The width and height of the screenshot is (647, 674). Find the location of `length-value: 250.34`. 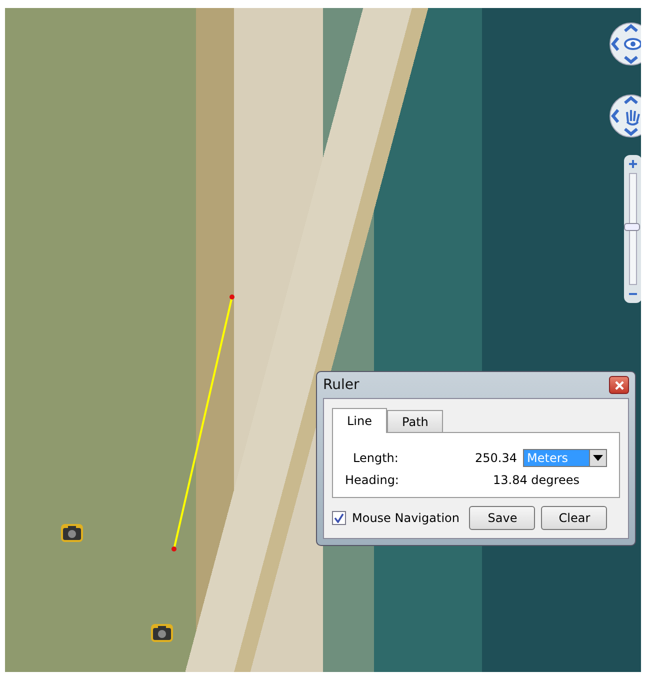

length-value: 250.34 is located at coordinates (495, 458).